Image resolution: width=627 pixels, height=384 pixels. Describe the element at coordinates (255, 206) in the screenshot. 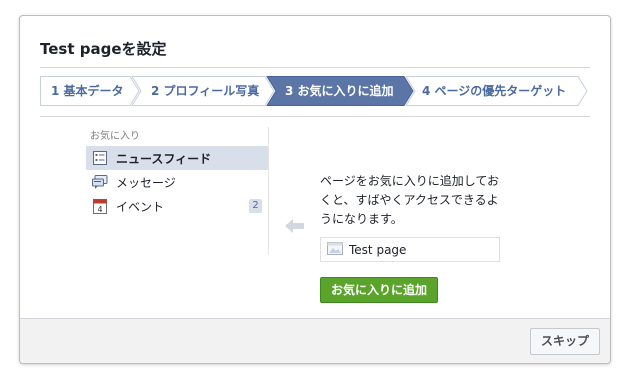

I see `events-count-badge: 2` at that location.